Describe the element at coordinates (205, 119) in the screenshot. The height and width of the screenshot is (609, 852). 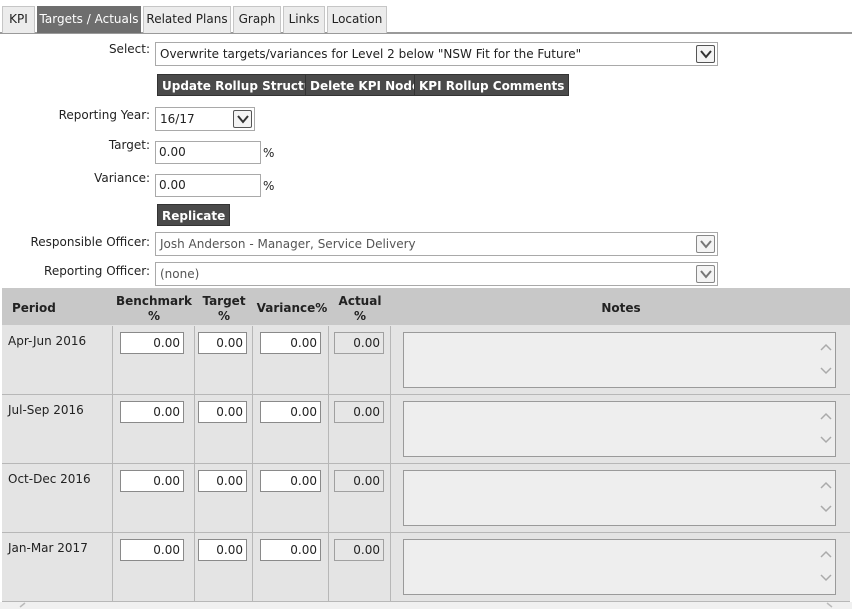
I see `reporting-year-select: 16/17` at that location.